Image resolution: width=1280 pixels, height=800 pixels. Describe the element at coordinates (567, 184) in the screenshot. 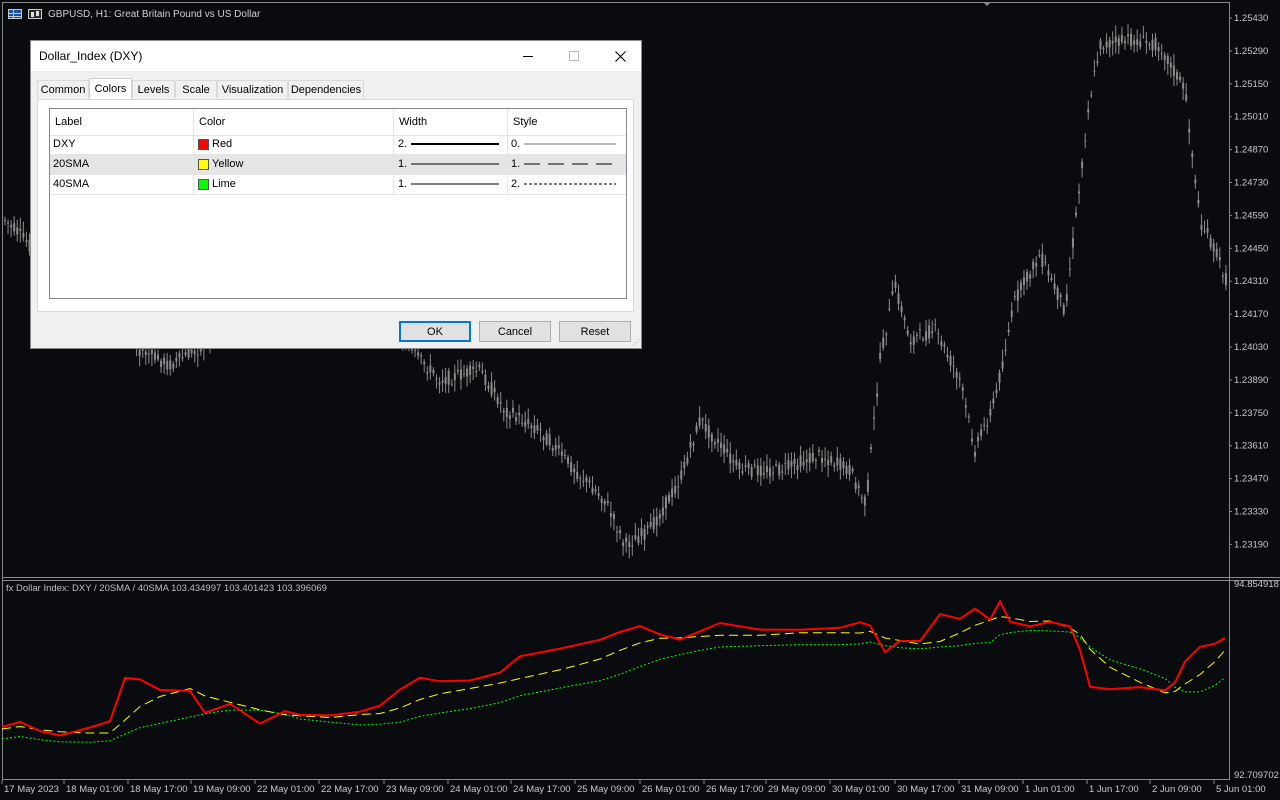

I see `style-cell: 2.` at that location.